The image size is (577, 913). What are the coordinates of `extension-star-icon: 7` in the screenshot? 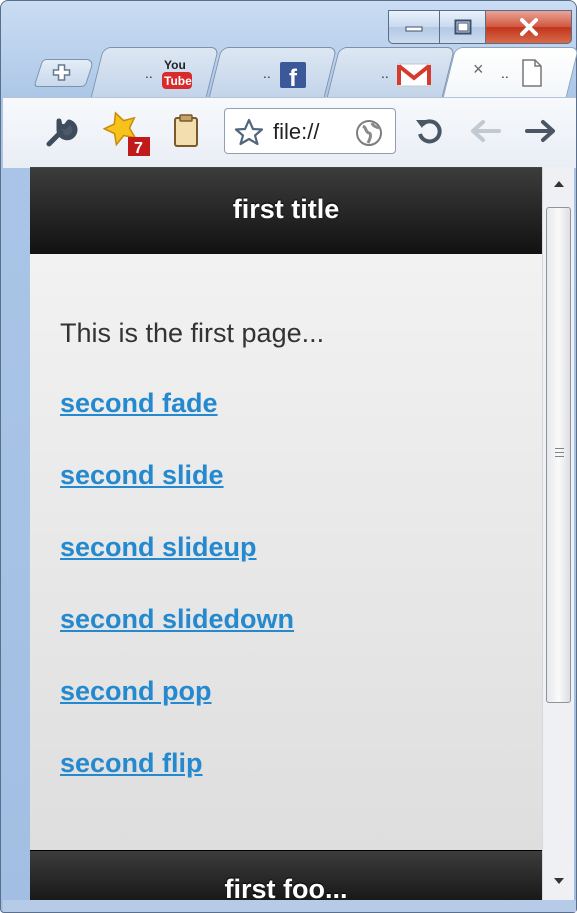 It's located at (128, 136).